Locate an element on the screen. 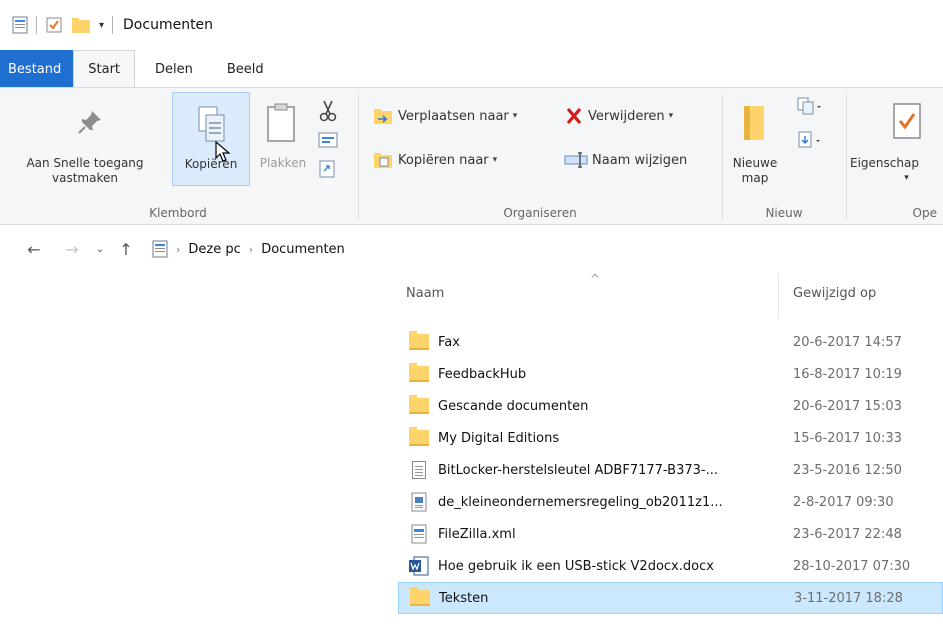 The height and width of the screenshot is (635, 943). list-item: My Digital Editions 15-6-2017 10:33 is located at coordinates (670, 438).